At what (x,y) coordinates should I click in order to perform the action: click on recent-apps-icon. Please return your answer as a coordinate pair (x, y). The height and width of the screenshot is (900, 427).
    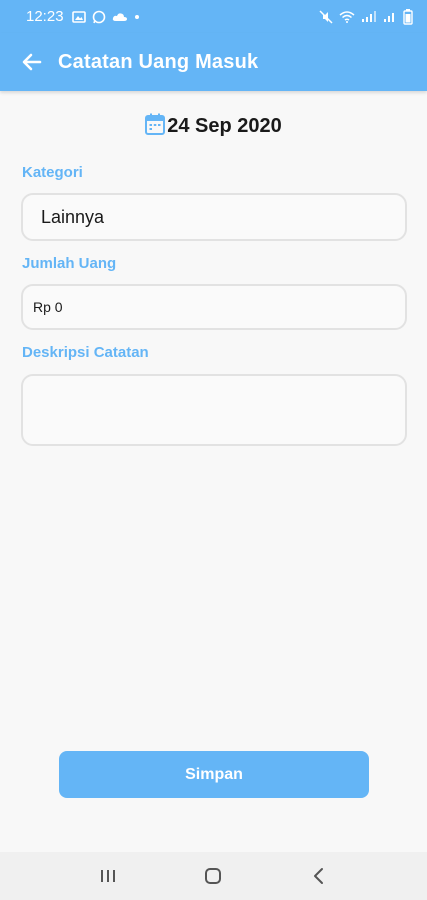
    Looking at the image, I should click on (107, 876).